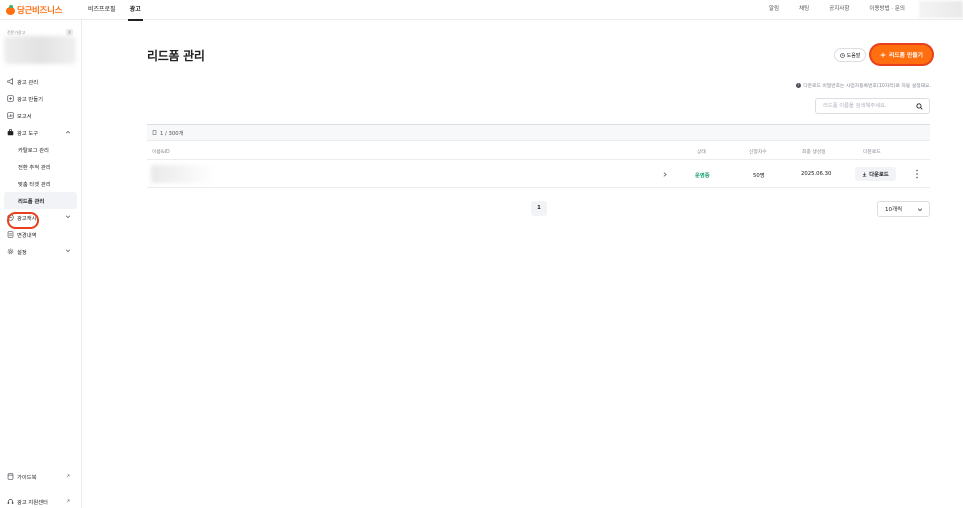 The width and height of the screenshot is (963, 508). Describe the element at coordinates (538, 174) in the screenshot. I see `table-row: 운영중 50명 2025.06.30 다운로드` at that location.